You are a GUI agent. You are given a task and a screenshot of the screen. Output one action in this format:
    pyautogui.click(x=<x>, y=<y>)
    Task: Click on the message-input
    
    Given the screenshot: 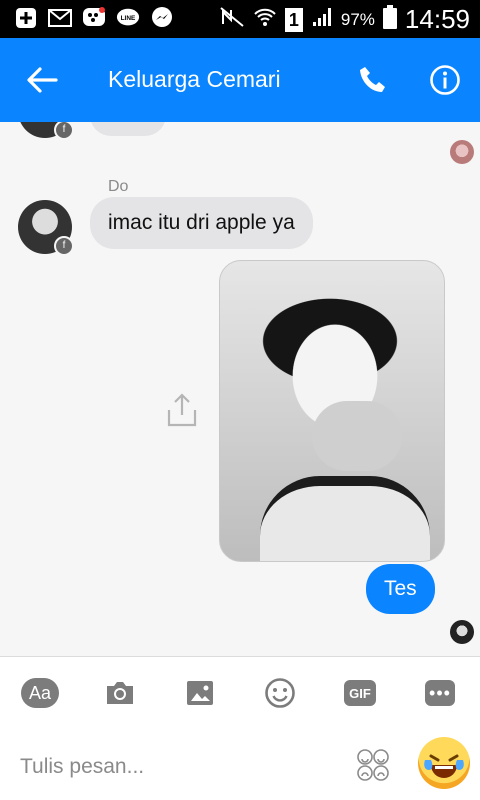 What is the action you would take?
    pyautogui.click(x=180, y=767)
    